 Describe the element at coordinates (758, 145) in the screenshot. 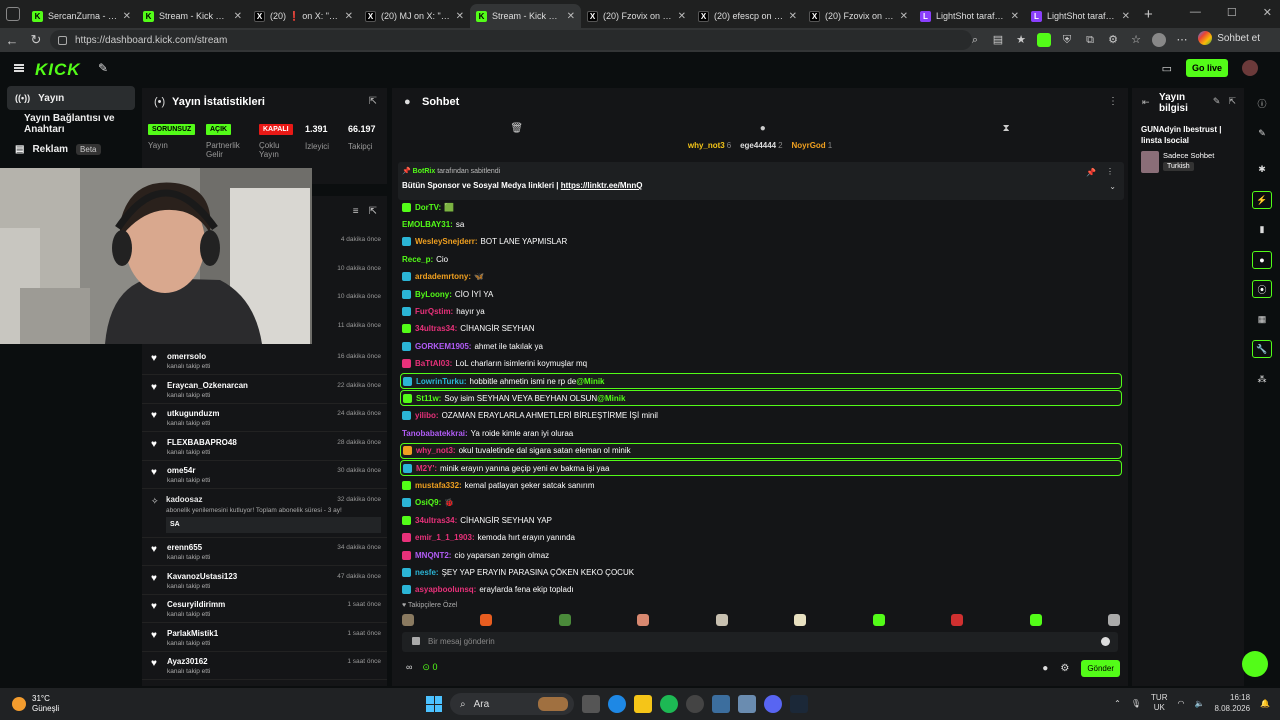

I see `leader-2-name: ege44444` at that location.